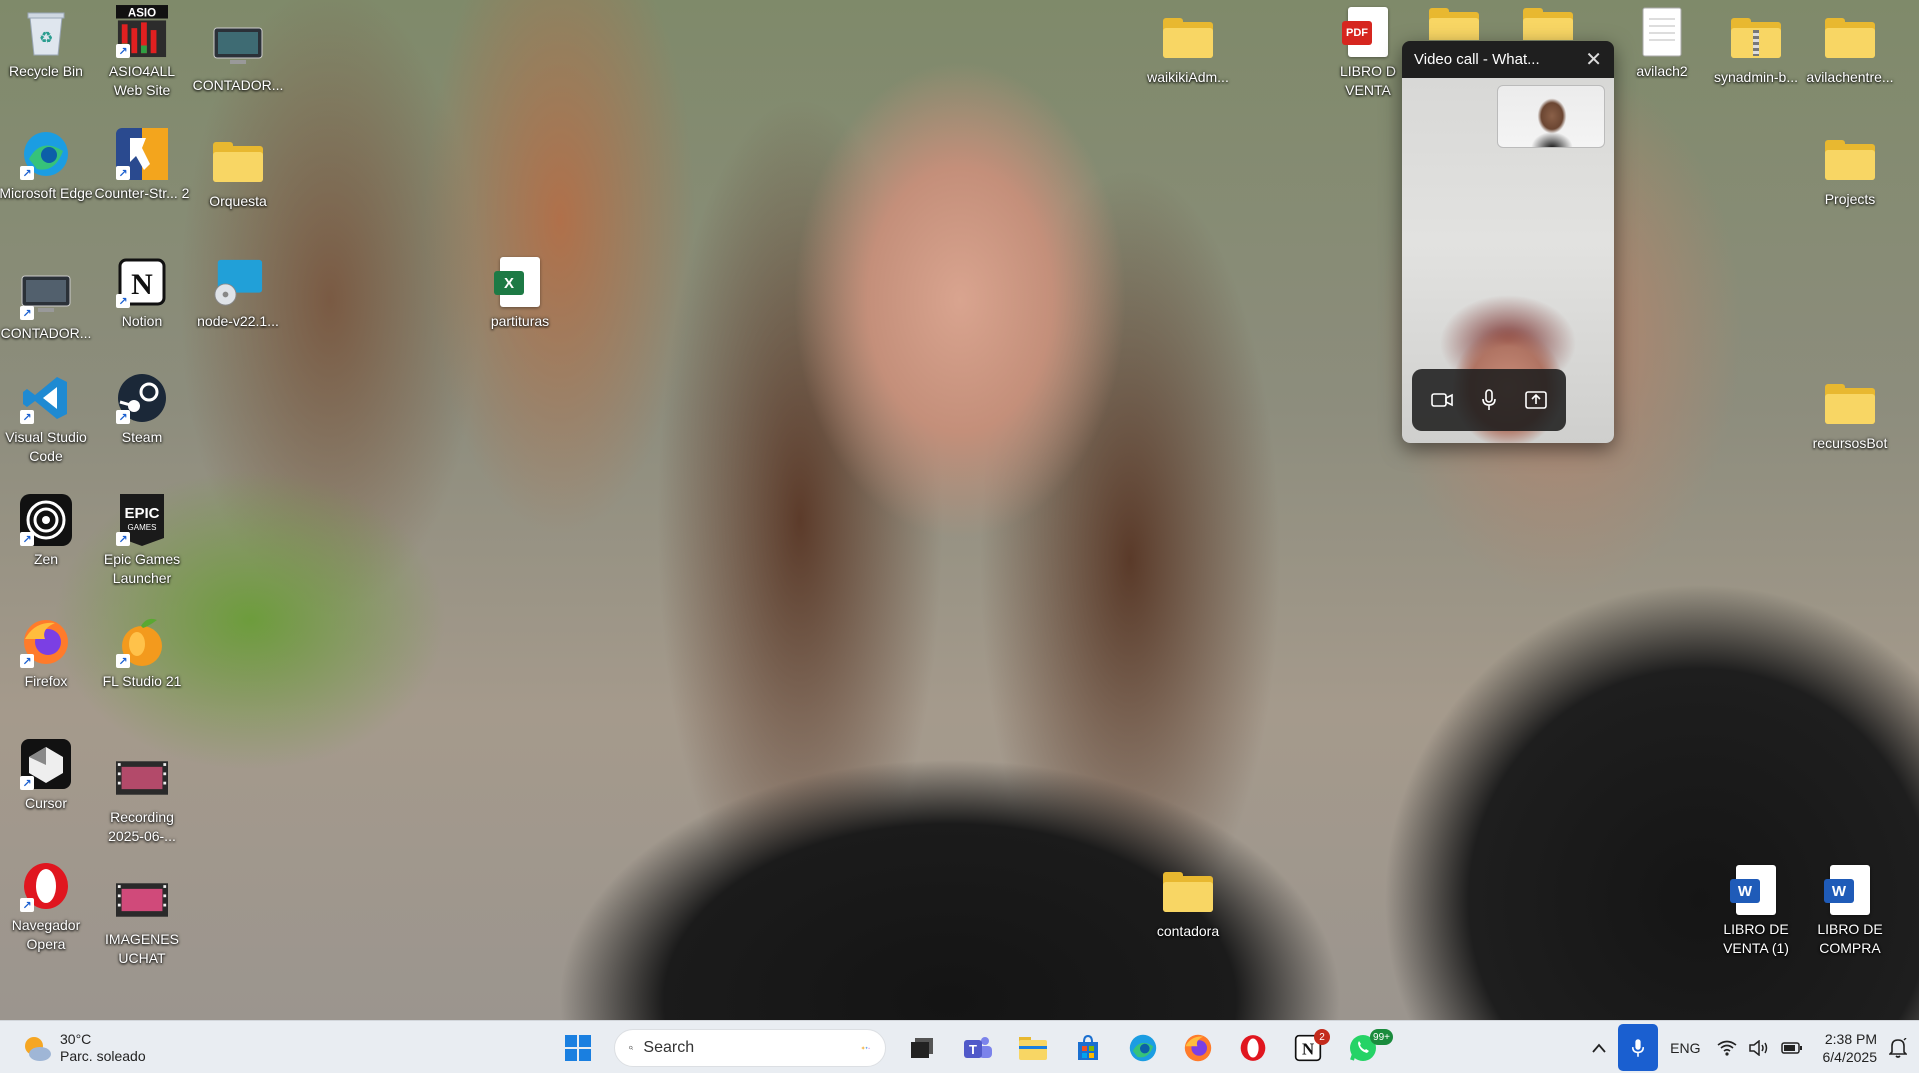  What do you see at coordinates (142, 31) in the screenshot?
I see `asio4all-icon: ASIO ↗` at bounding box center [142, 31].